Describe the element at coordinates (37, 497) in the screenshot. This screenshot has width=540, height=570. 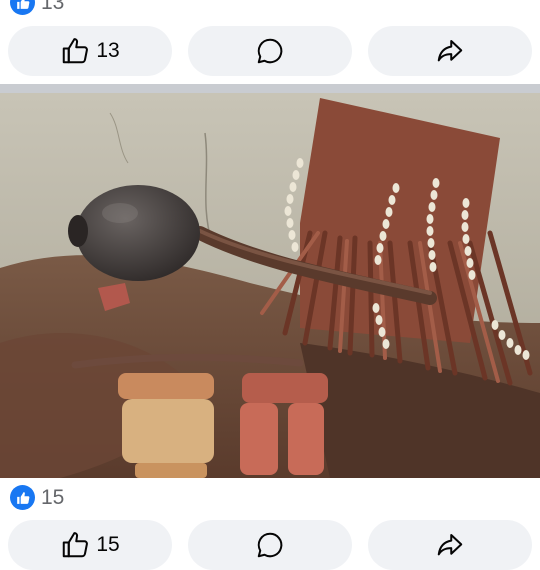
I see `reaction-summary: 15` at that location.